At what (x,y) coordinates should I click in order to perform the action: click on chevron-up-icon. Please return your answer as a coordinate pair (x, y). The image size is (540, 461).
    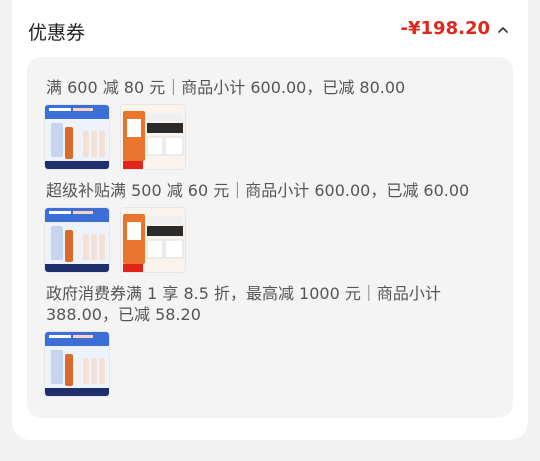
    Looking at the image, I should click on (503, 30).